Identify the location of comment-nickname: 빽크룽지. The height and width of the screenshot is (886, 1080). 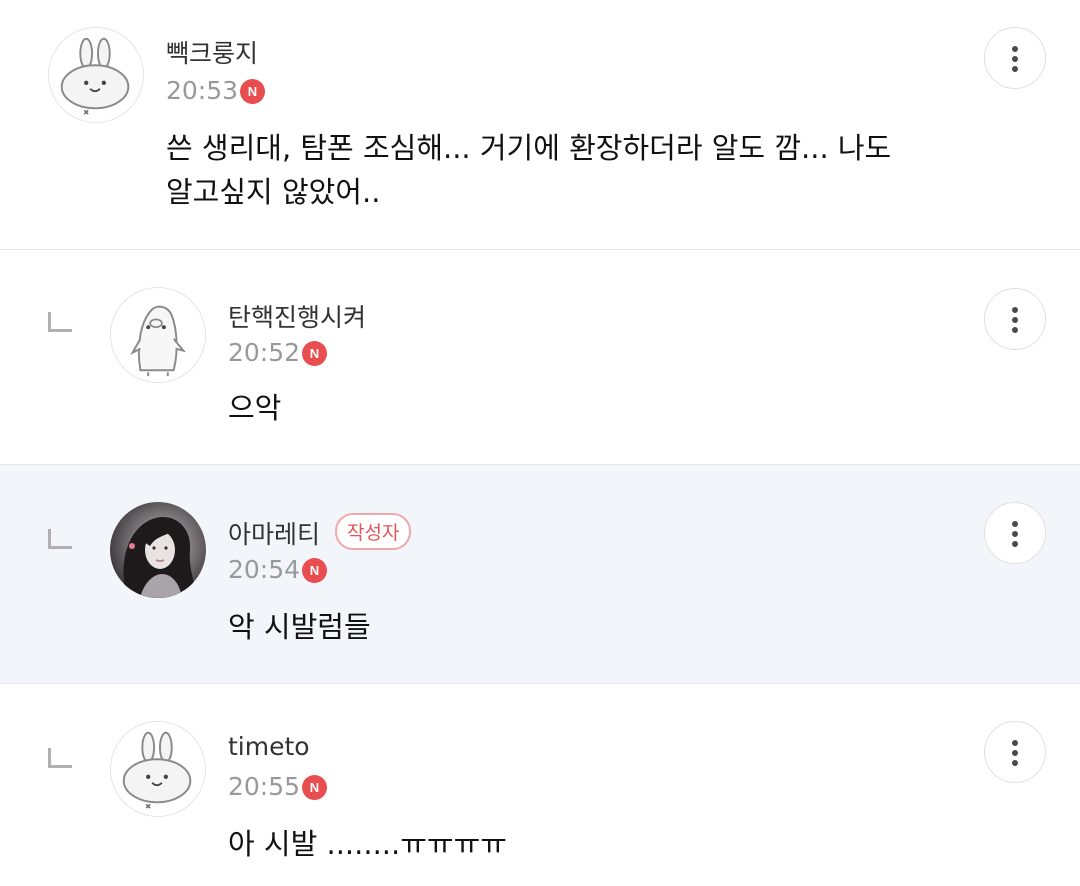
(212, 52).